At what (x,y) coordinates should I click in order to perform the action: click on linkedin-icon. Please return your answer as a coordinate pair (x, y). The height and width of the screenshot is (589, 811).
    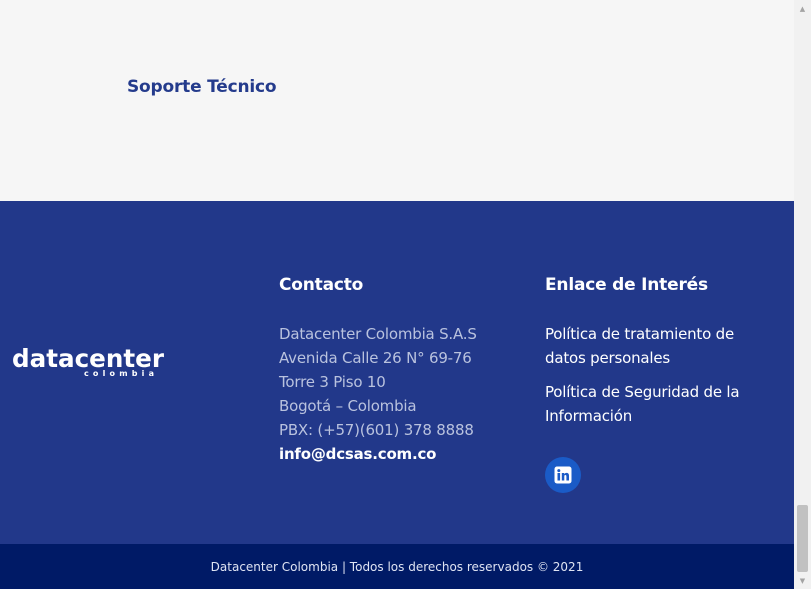
    Looking at the image, I should click on (563, 475).